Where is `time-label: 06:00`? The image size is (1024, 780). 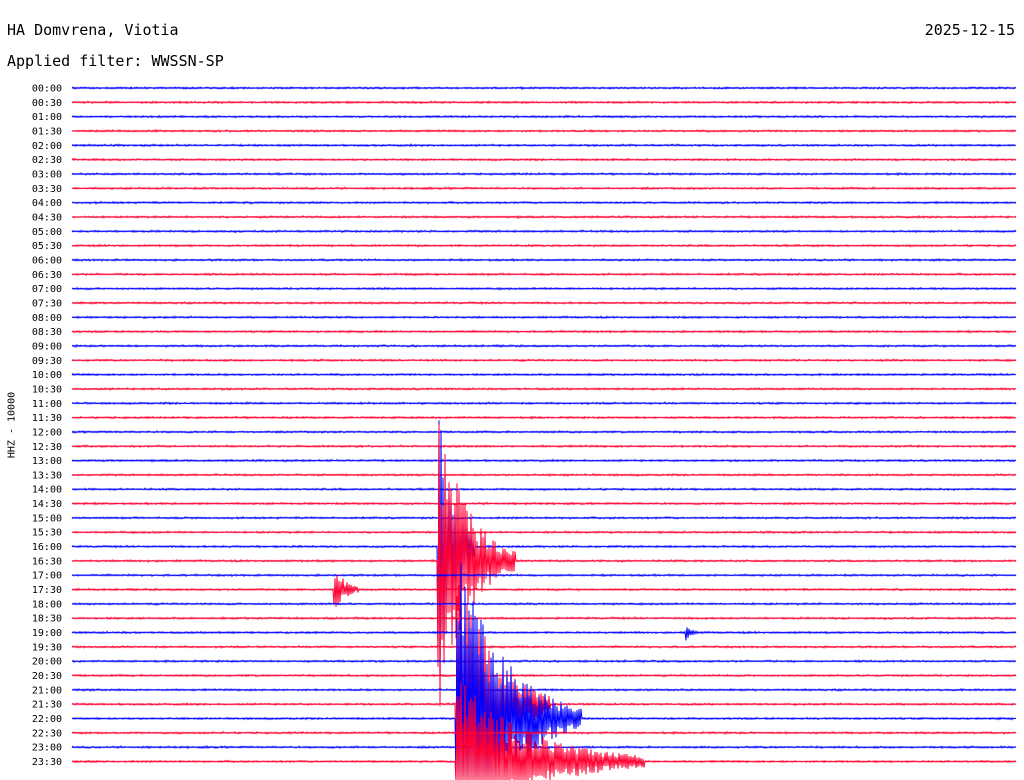 time-label: 06:00 is located at coordinates (47, 260).